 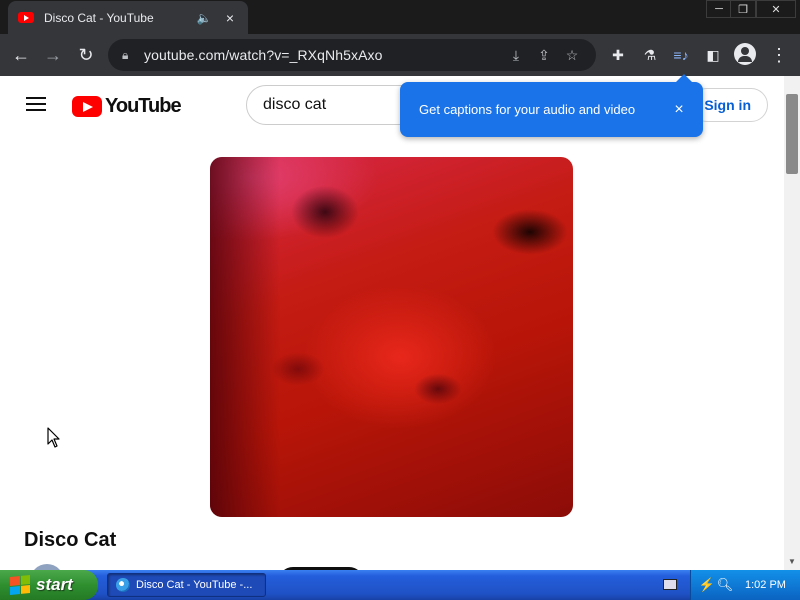 What do you see at coordinates (323, 55) in the screenshot?
I see `url-text: youtube.com/watch?v=_RXqNh5xAxo` at bounding box center [323, 55].